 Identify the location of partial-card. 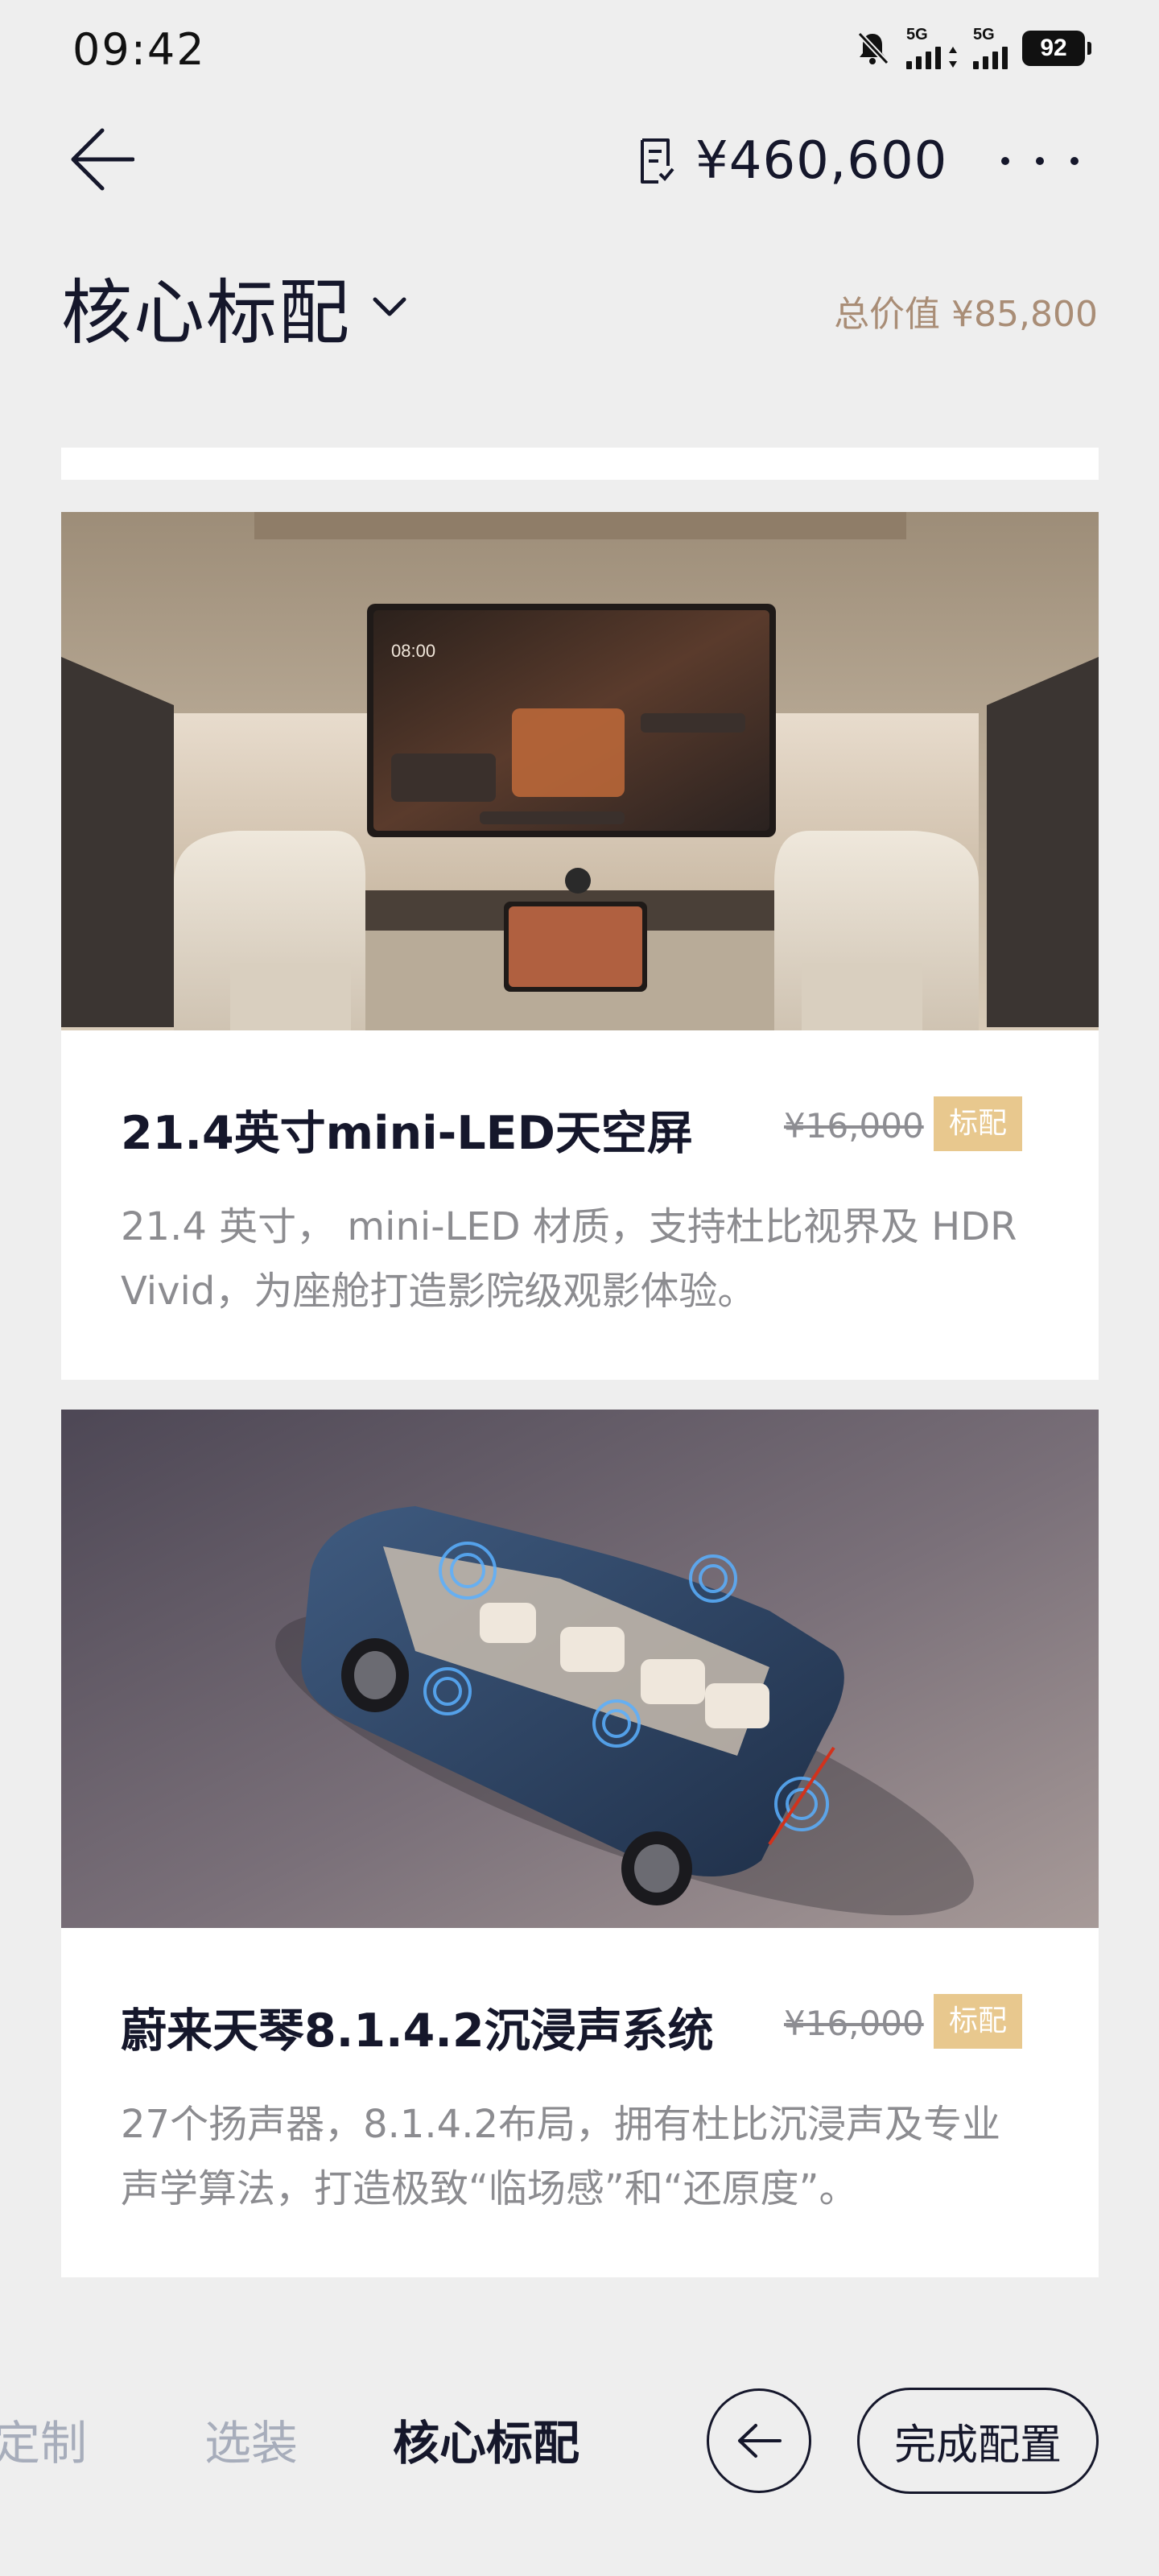
(580, 464).